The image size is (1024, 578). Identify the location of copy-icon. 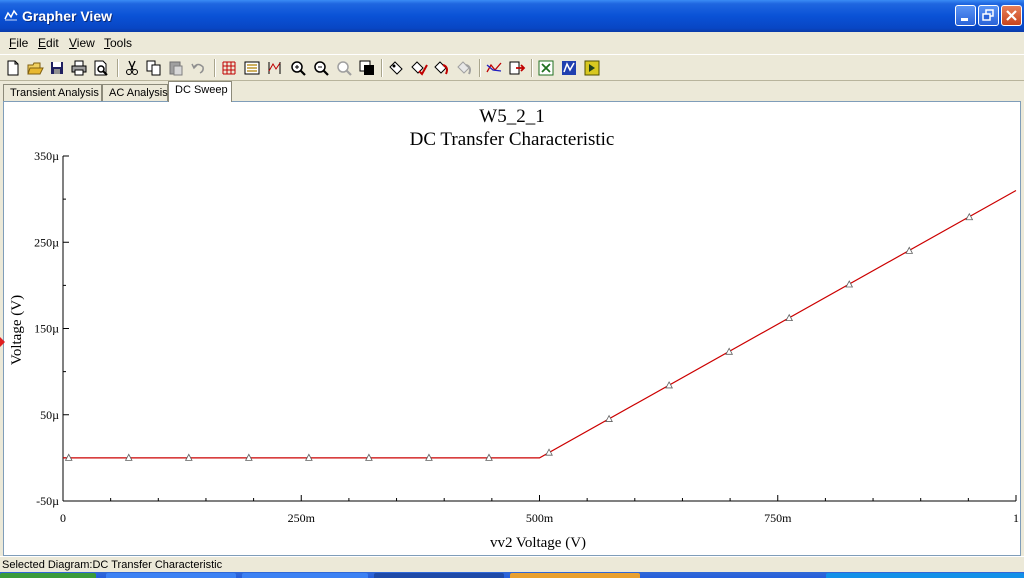
(153, 68).